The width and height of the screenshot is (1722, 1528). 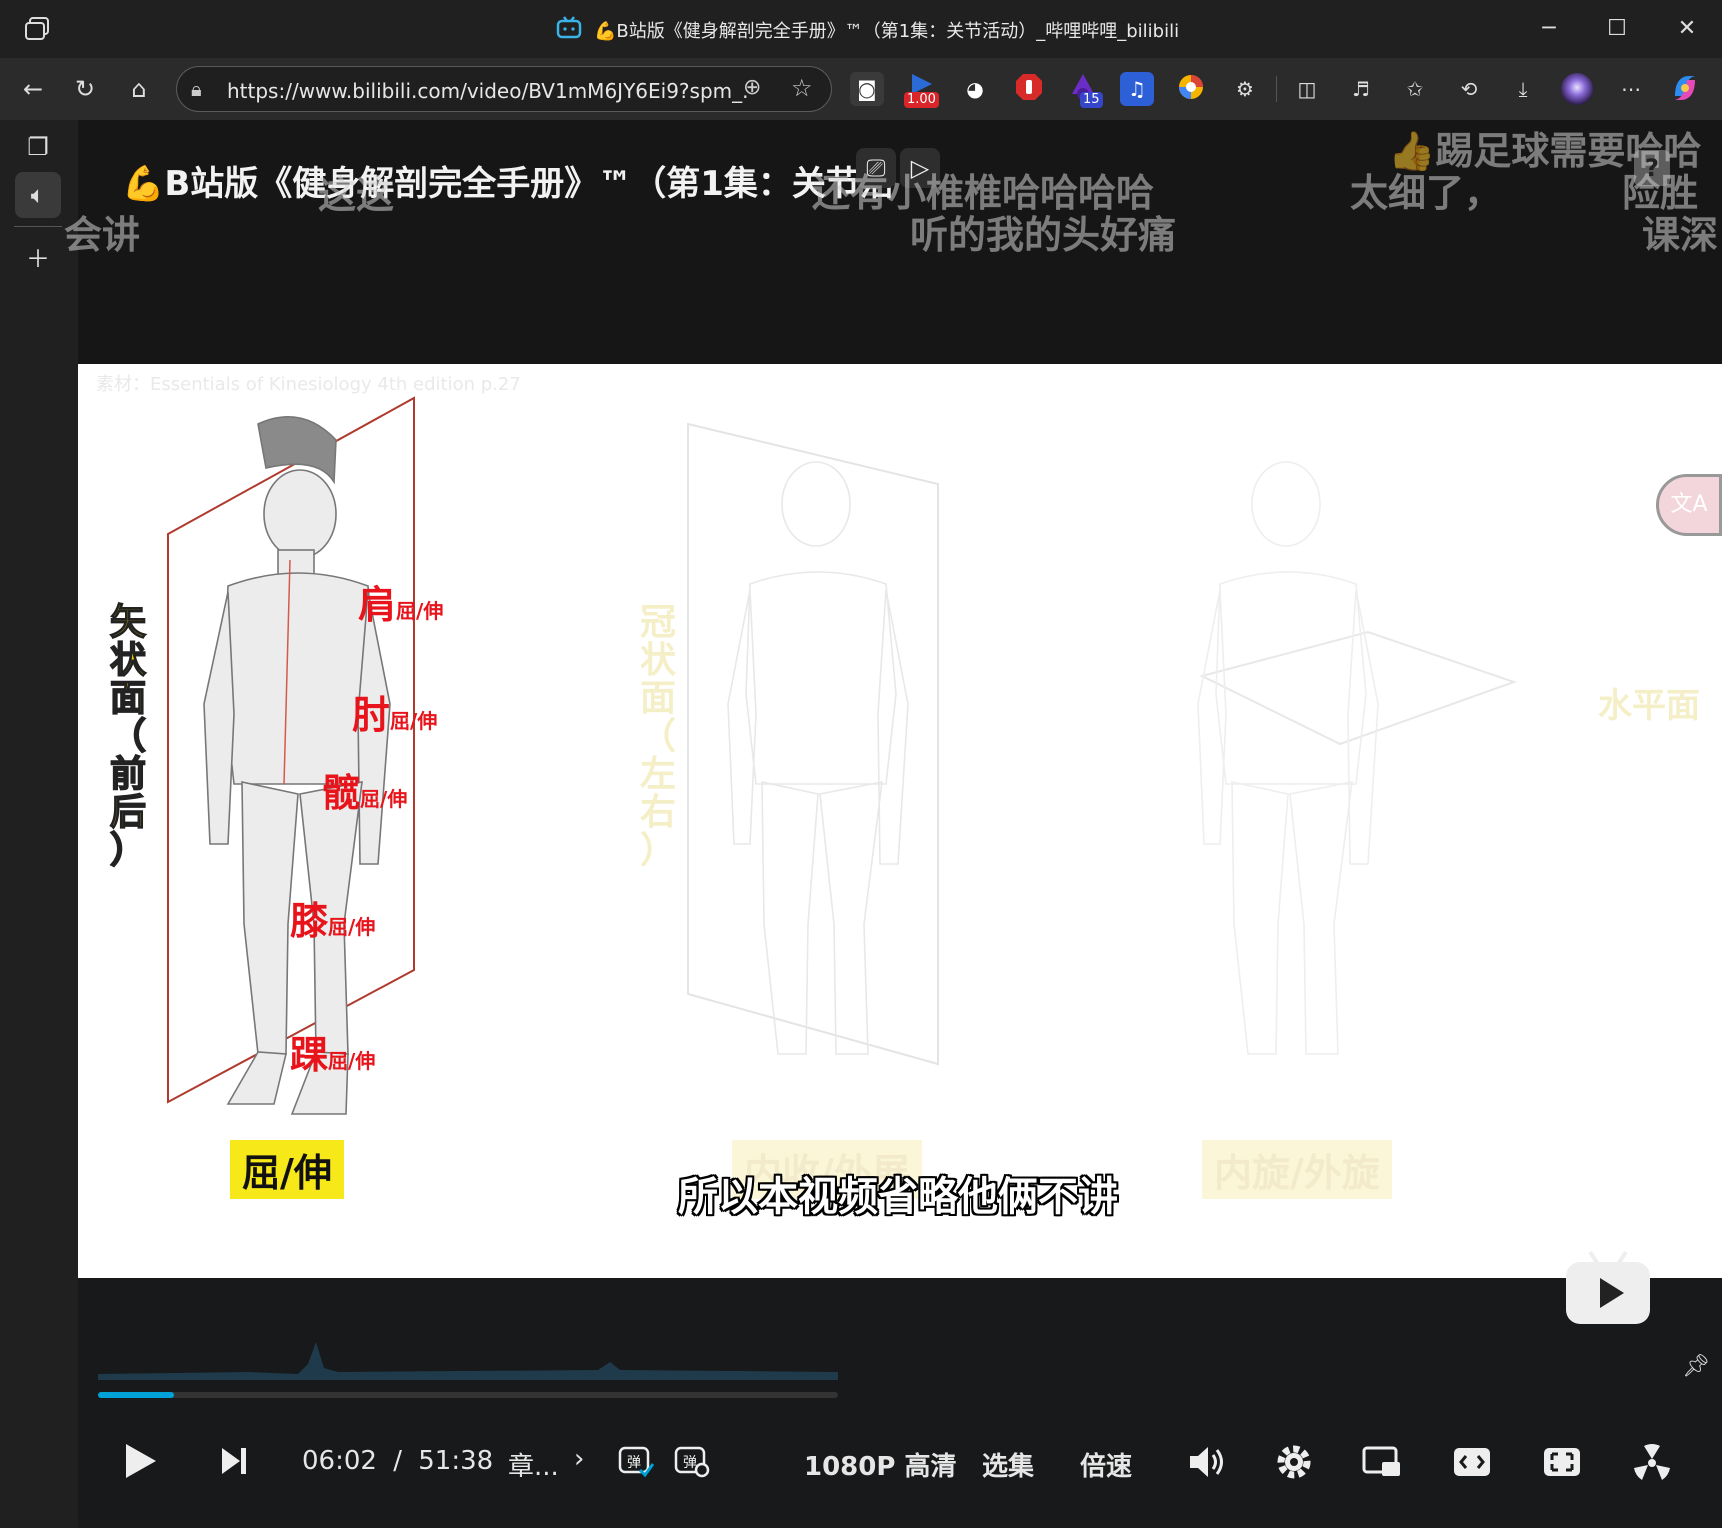 What do you see at coordinates (196, 89) in the screenshot?
I see `lock-icon: 🔒︎` at bounding box center [196, 89].